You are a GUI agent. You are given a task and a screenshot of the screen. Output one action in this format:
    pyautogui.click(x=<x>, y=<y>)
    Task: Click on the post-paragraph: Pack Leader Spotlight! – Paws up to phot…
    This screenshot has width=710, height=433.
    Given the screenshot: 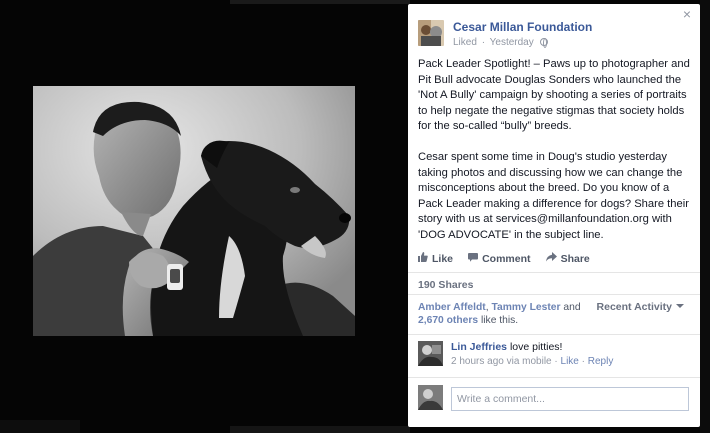 What is the action you would take?
    pyautogui.click(x=554, y=95)
    